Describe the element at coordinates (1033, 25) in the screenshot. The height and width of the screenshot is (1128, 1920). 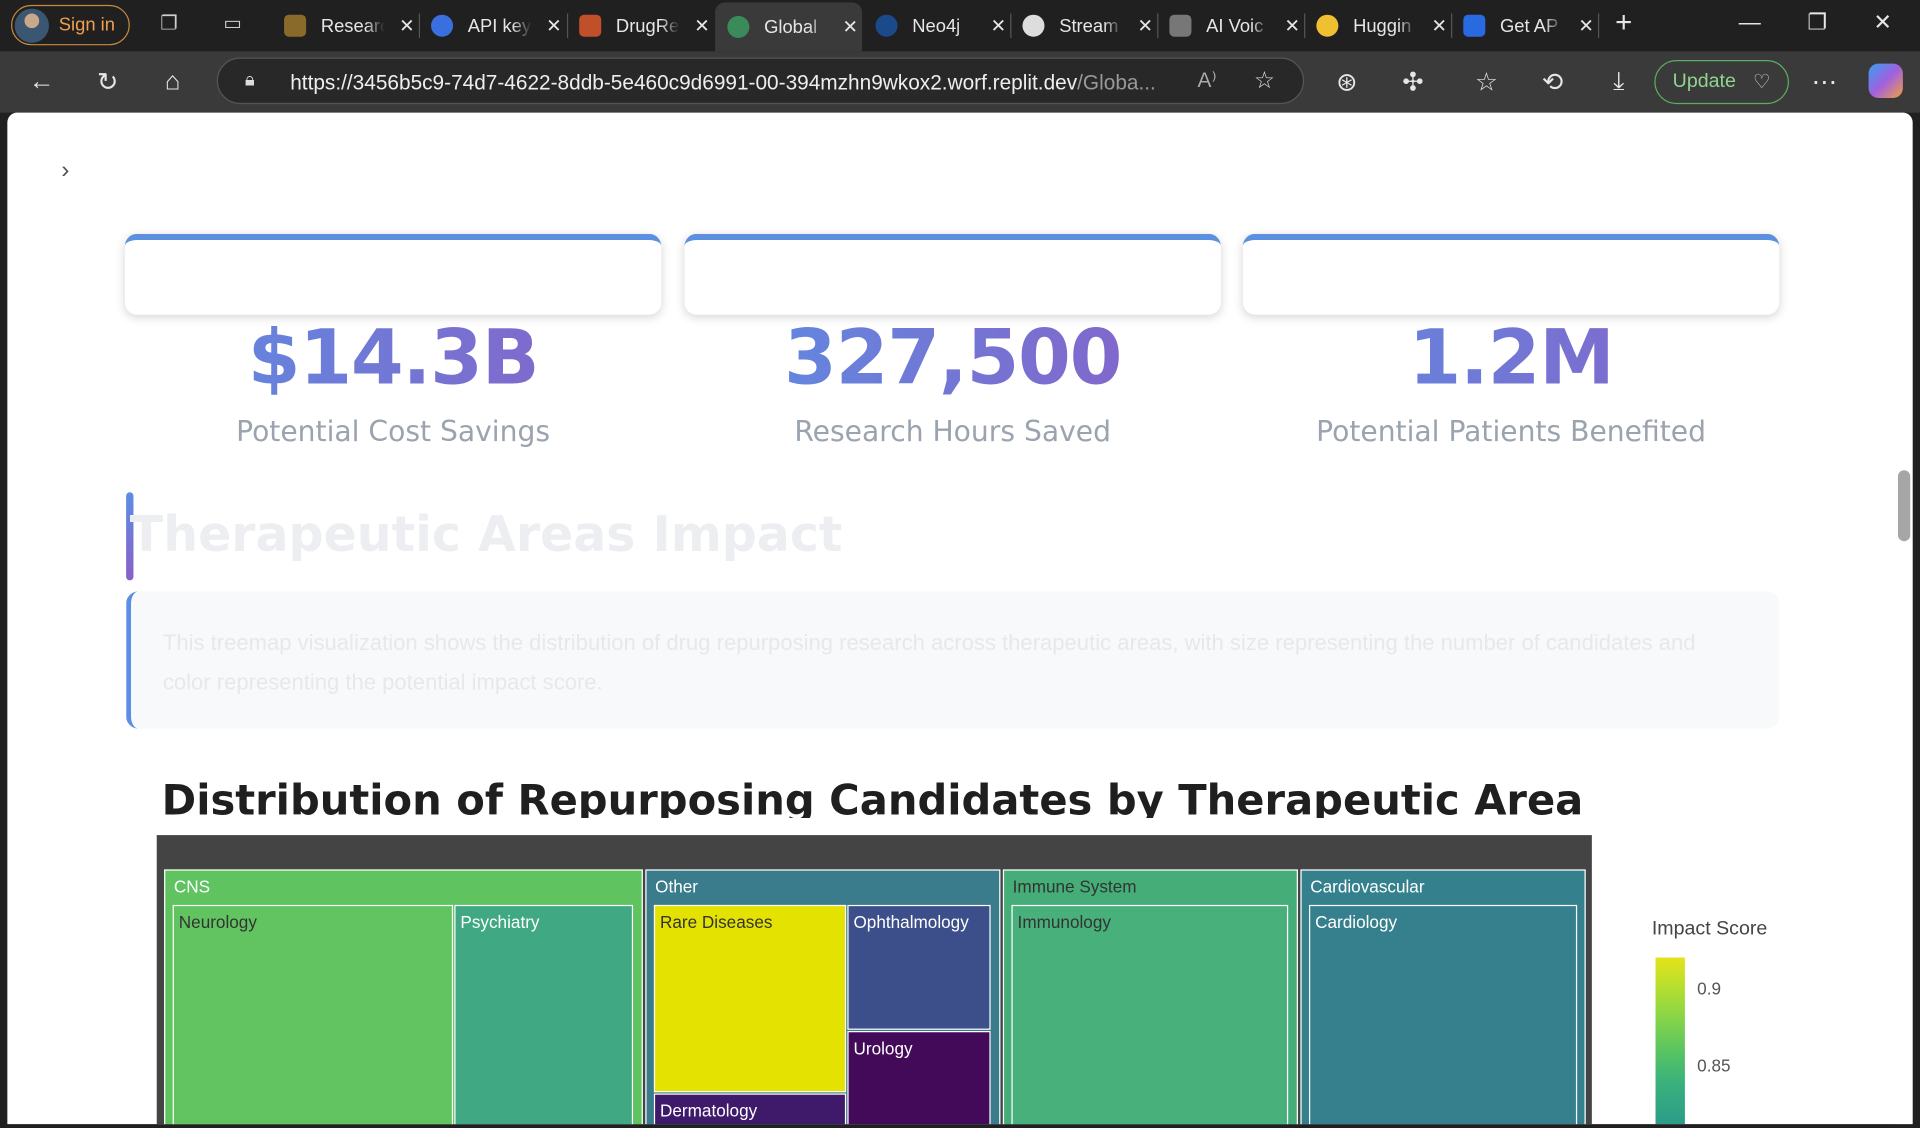
I see `chatgpt-favicon-icon` at that location.